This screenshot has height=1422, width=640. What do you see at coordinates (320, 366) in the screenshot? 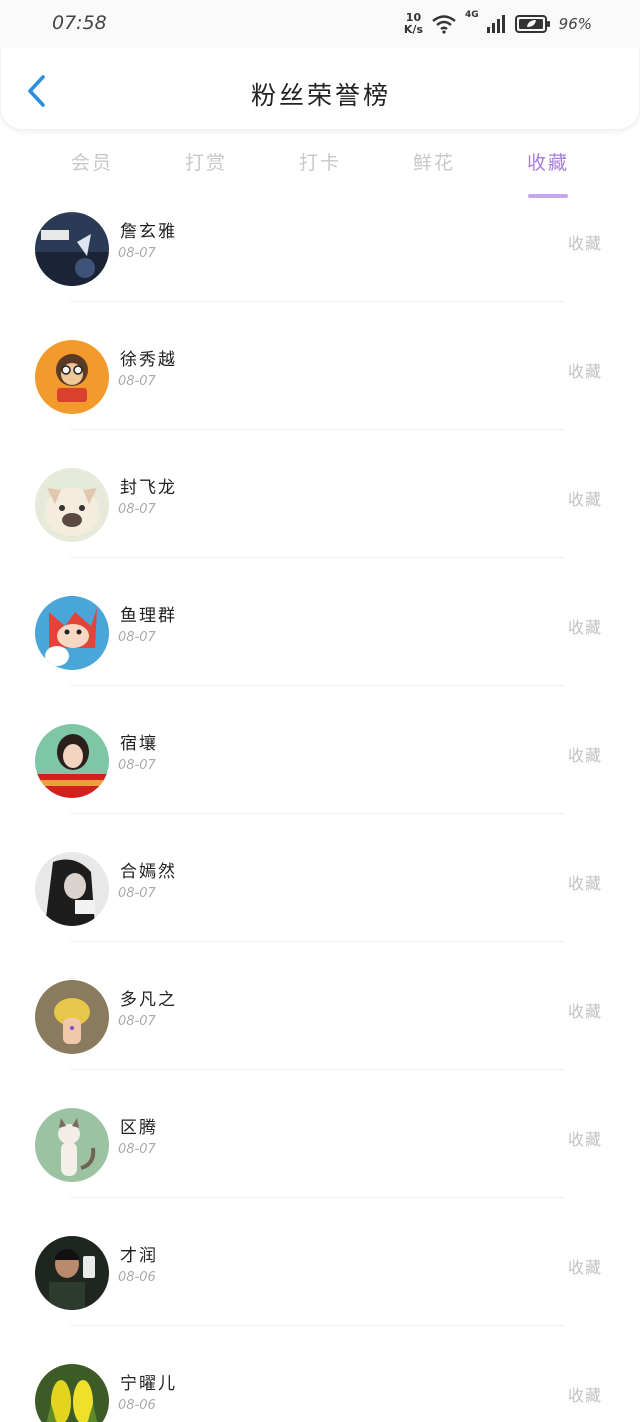
I see `list-item: 徐秀越 08-07 收藏` at bounding box center [320, 366].